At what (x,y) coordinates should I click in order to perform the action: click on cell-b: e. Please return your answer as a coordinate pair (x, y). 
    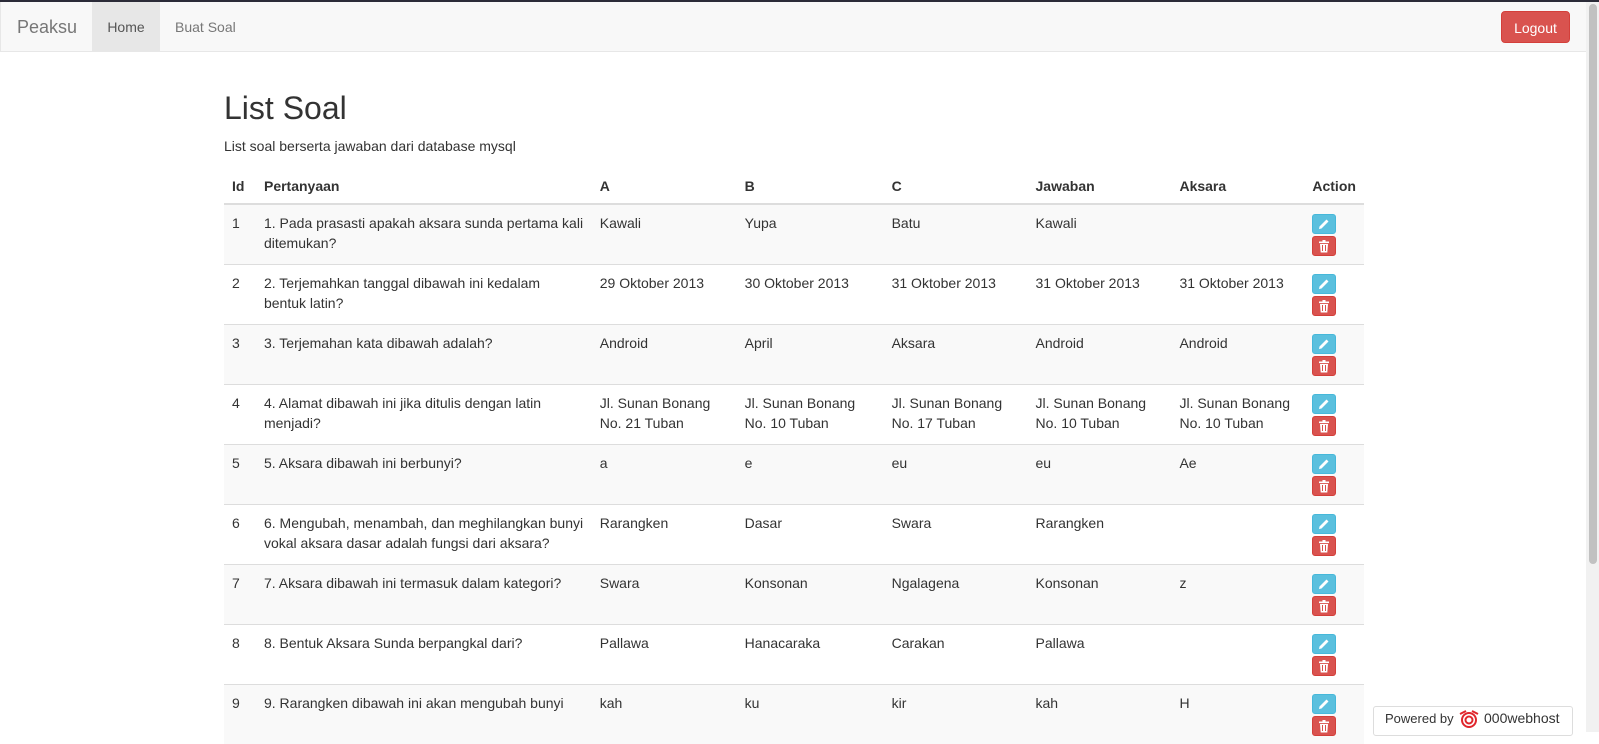
    Looking at the image, I should click on (810, 475).